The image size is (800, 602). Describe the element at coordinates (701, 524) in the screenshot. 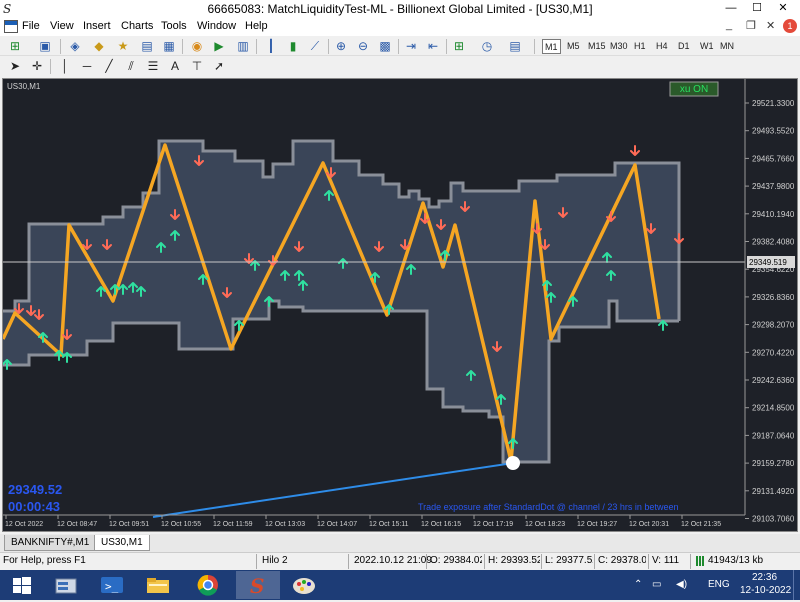

I see `x-tick-label: 12 Oct 21:35` at that location.